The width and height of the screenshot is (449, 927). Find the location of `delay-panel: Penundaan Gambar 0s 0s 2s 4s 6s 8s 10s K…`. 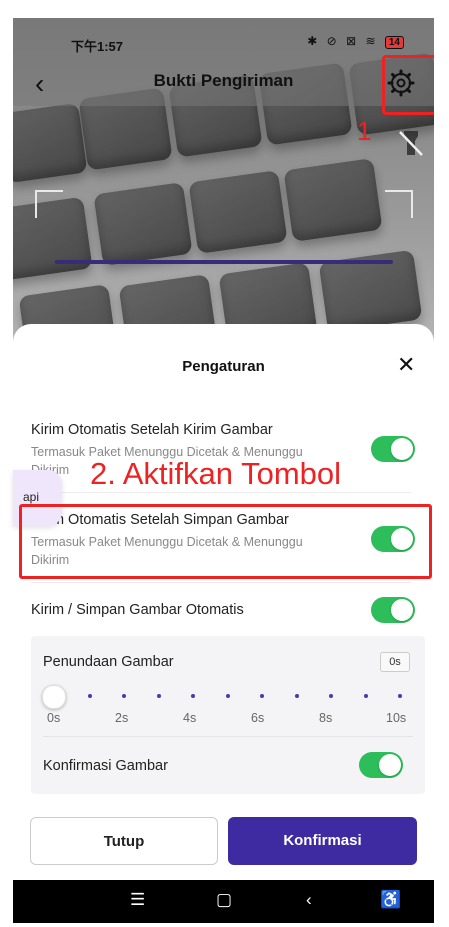

delay-panel: Penundaan Gambar 0s 0s 2s 4s 6s 8s 10s K… is located at coordinates (228, 715).